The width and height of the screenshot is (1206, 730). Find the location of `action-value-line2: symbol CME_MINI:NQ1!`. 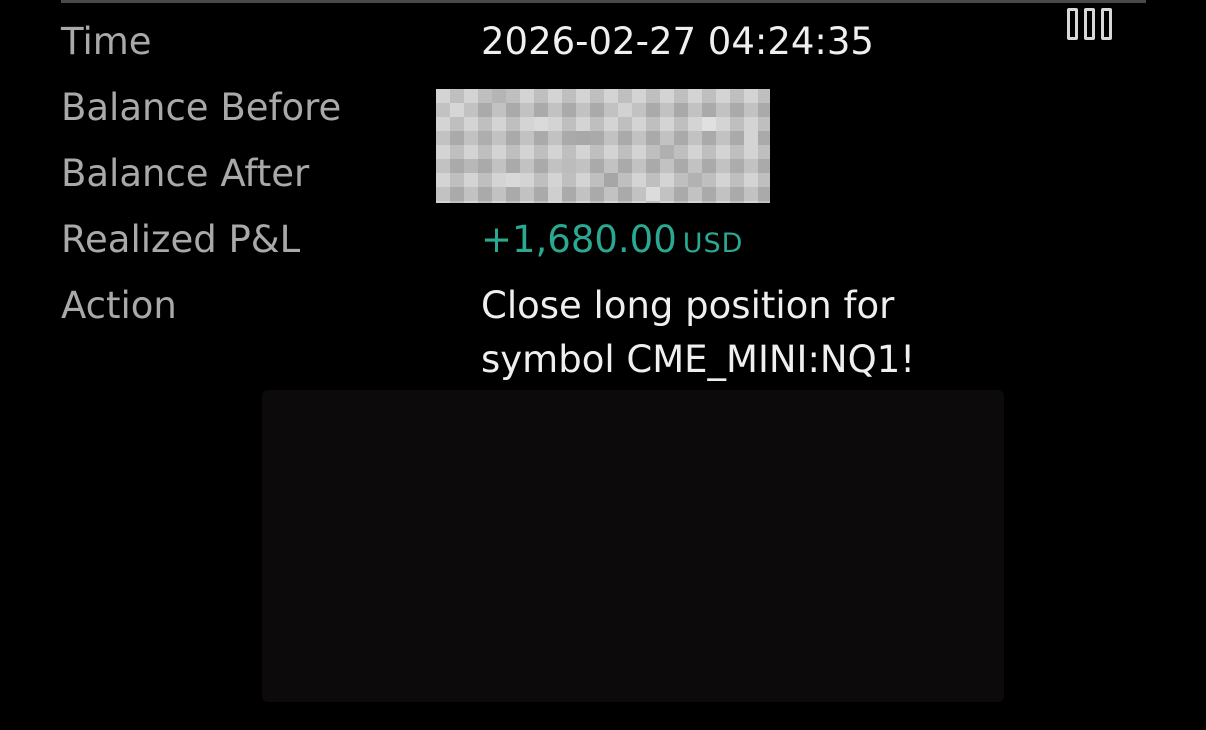

action-value-line2: symbol CME_MINI:NQ1! is located at coordinates (698, 359).